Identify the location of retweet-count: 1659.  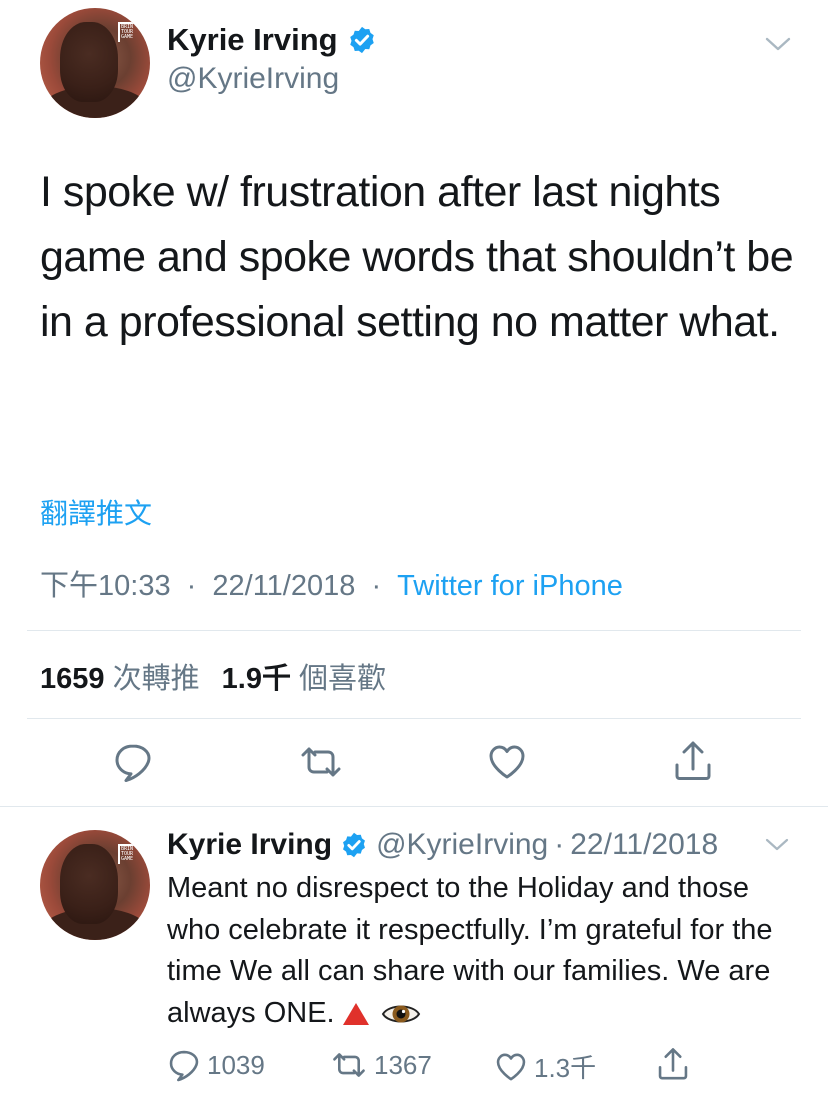
(72, 679).